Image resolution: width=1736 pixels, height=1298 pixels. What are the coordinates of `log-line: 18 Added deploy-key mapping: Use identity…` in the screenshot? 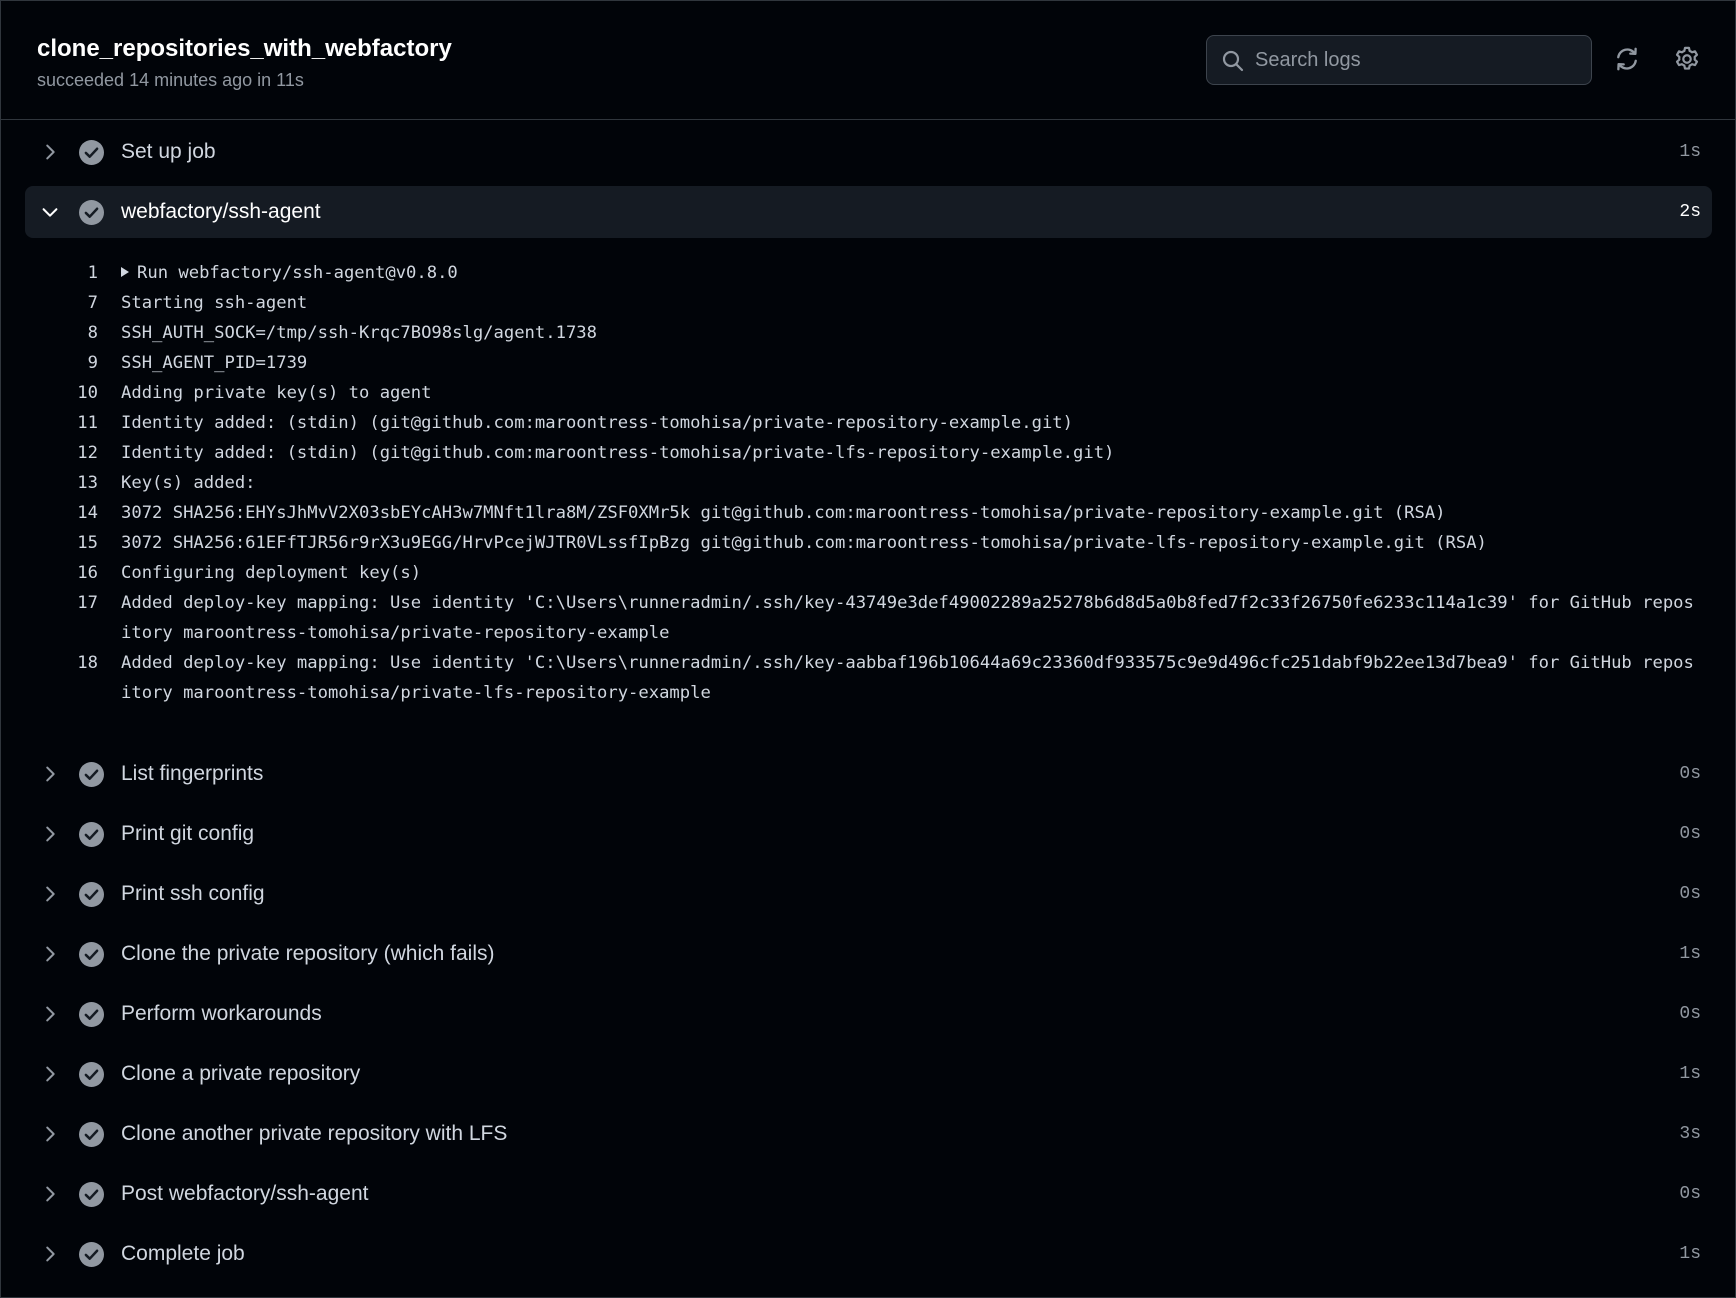 It's located at (868, 678).